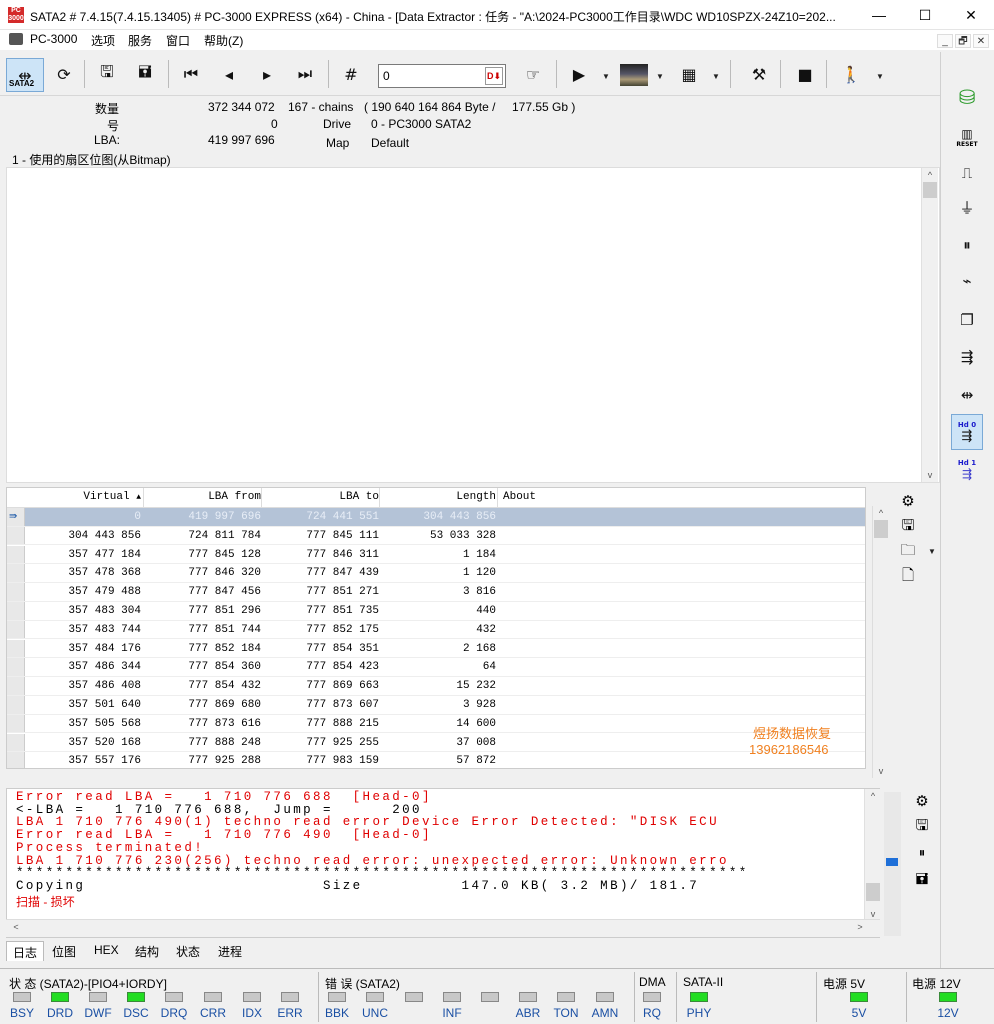 The width and height of the screenshot is (994, 1024). What do you see at coordinates (321, 497) in the screenshot?
I see `column-lba-to: LBA to` at bounding box center [321, 497].